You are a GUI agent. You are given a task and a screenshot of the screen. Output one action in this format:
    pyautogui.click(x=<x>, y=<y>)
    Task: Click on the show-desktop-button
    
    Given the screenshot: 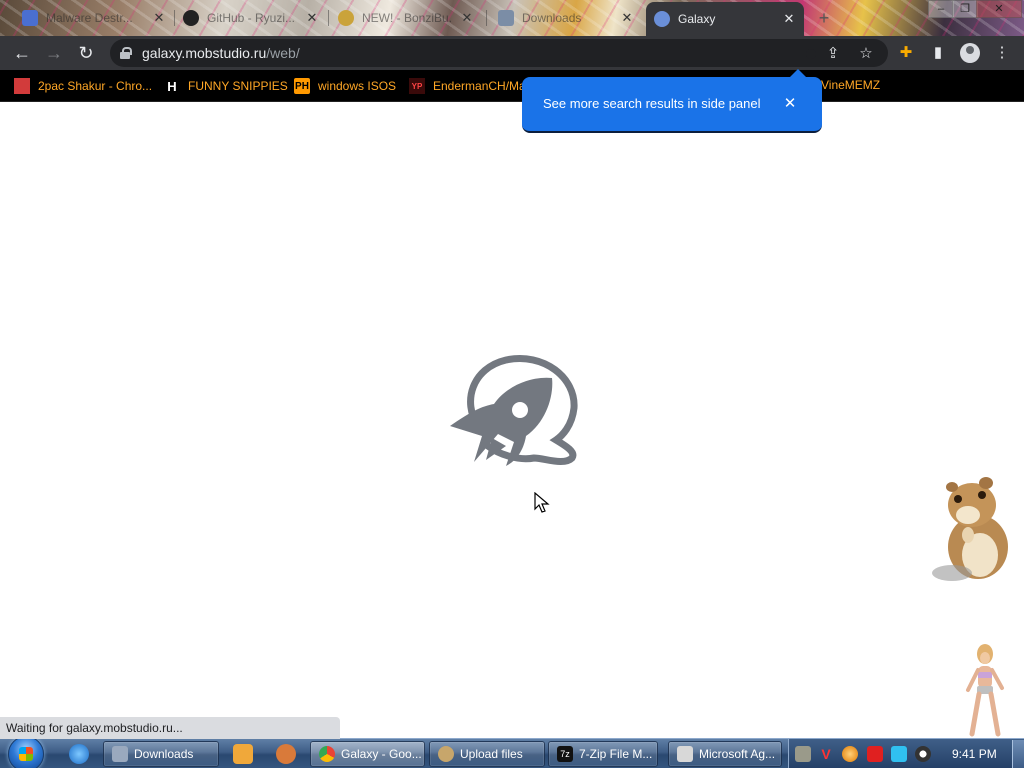 What is the action you would take?
    pyautogui.click(x=1018, y=754)
    